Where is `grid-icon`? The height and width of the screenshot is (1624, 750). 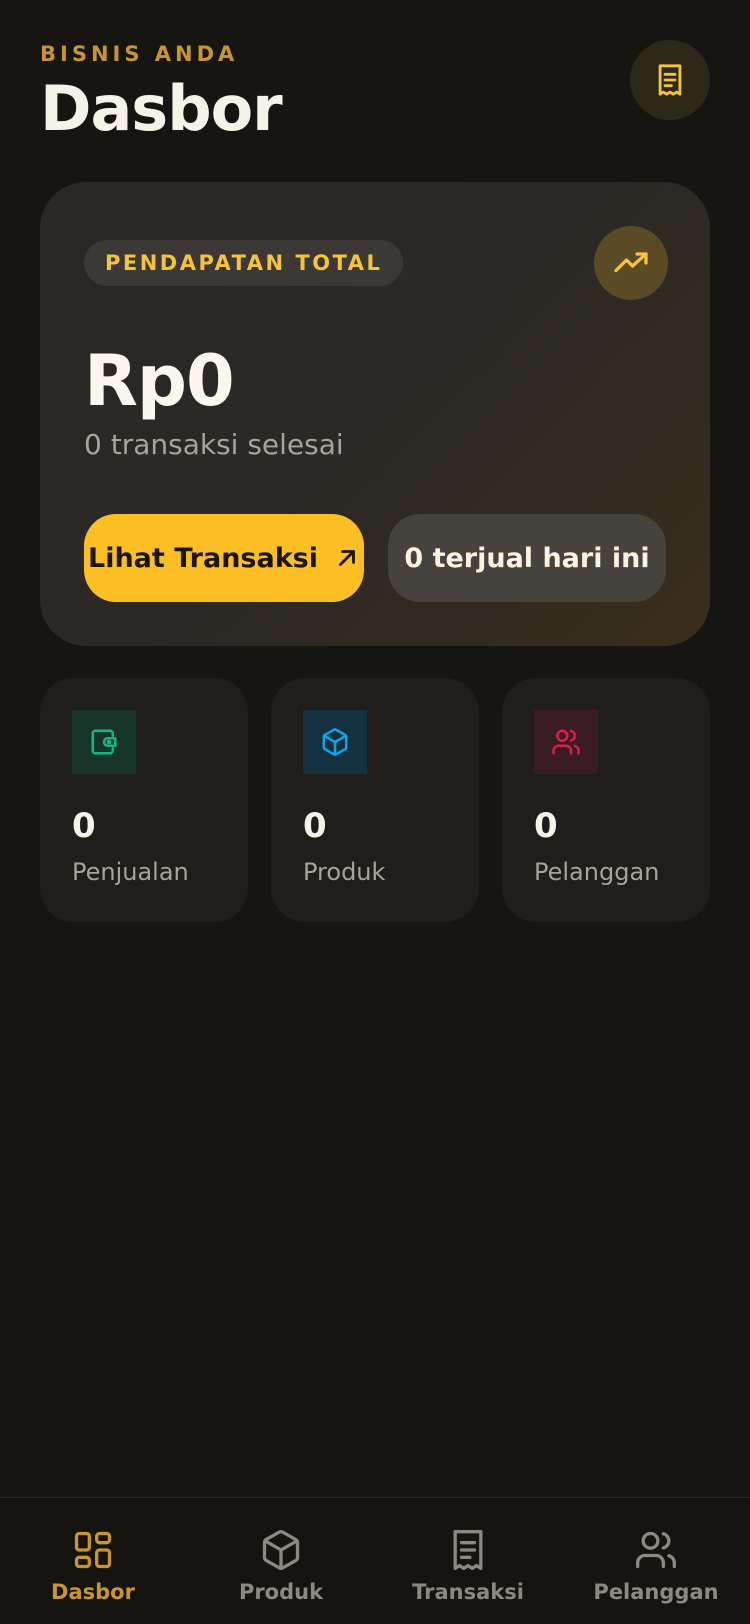 grid-icon is located at coordinates (93, 1550).